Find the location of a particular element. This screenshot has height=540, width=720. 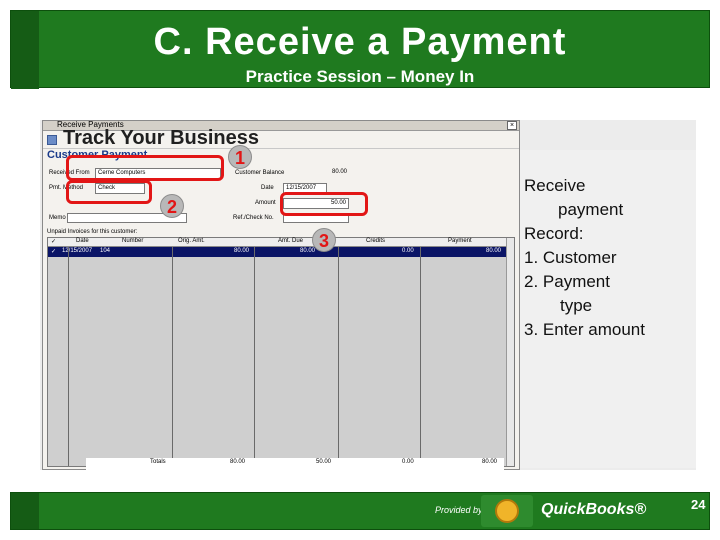

table-scrollbar is located at coordinates (510, 352).